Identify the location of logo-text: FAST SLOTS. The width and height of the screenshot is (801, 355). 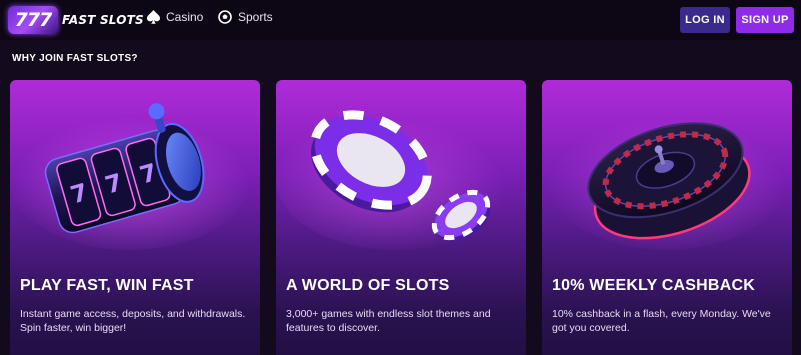
(103, 20).